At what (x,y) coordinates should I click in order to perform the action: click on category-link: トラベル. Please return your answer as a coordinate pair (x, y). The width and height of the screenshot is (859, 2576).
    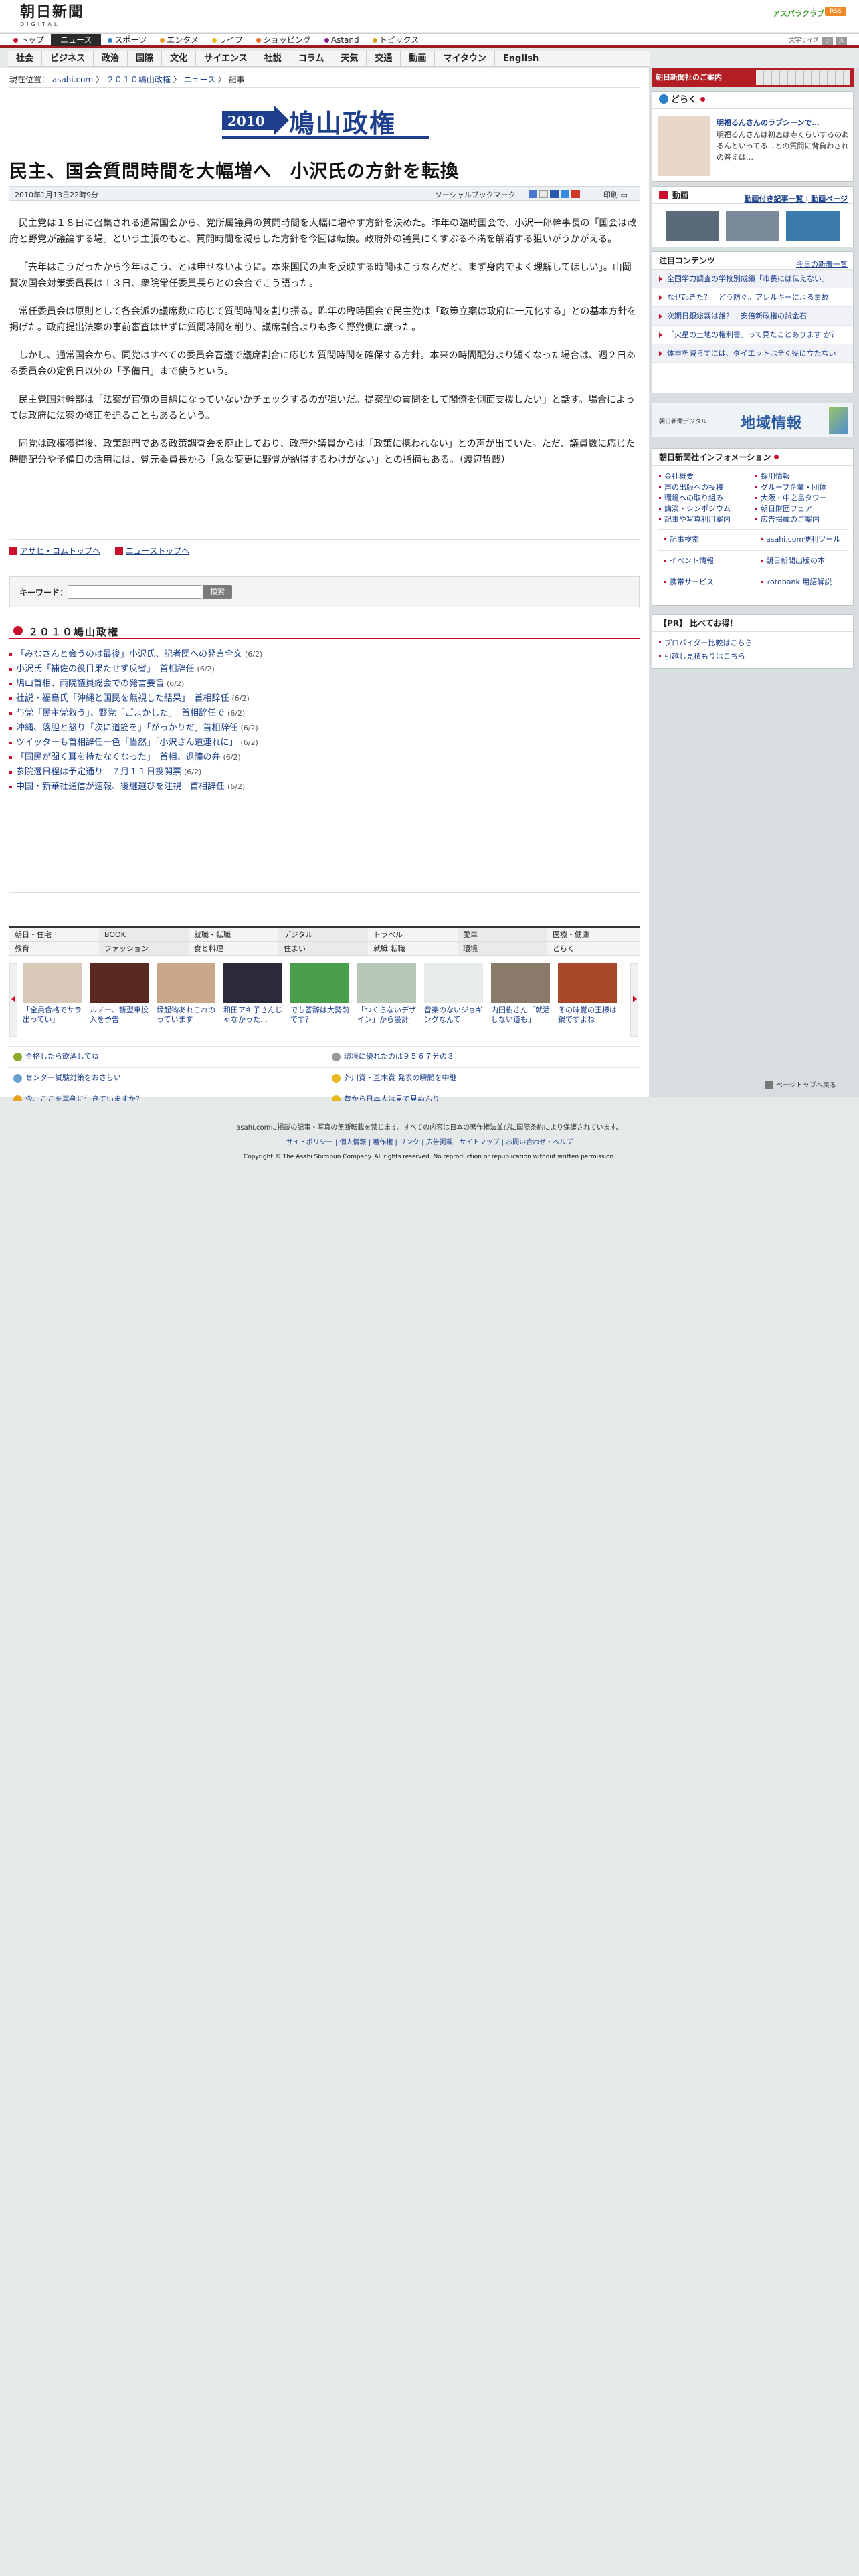
    Looking at the image, I should click on (413, 934).